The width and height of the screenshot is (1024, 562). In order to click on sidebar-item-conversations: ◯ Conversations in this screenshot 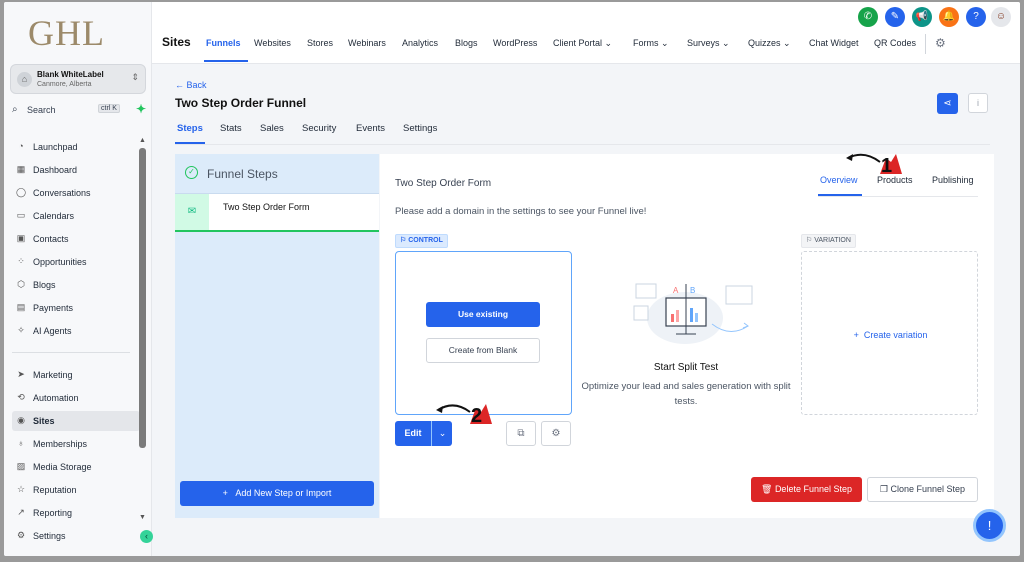, I will do `click(76, 193)`.